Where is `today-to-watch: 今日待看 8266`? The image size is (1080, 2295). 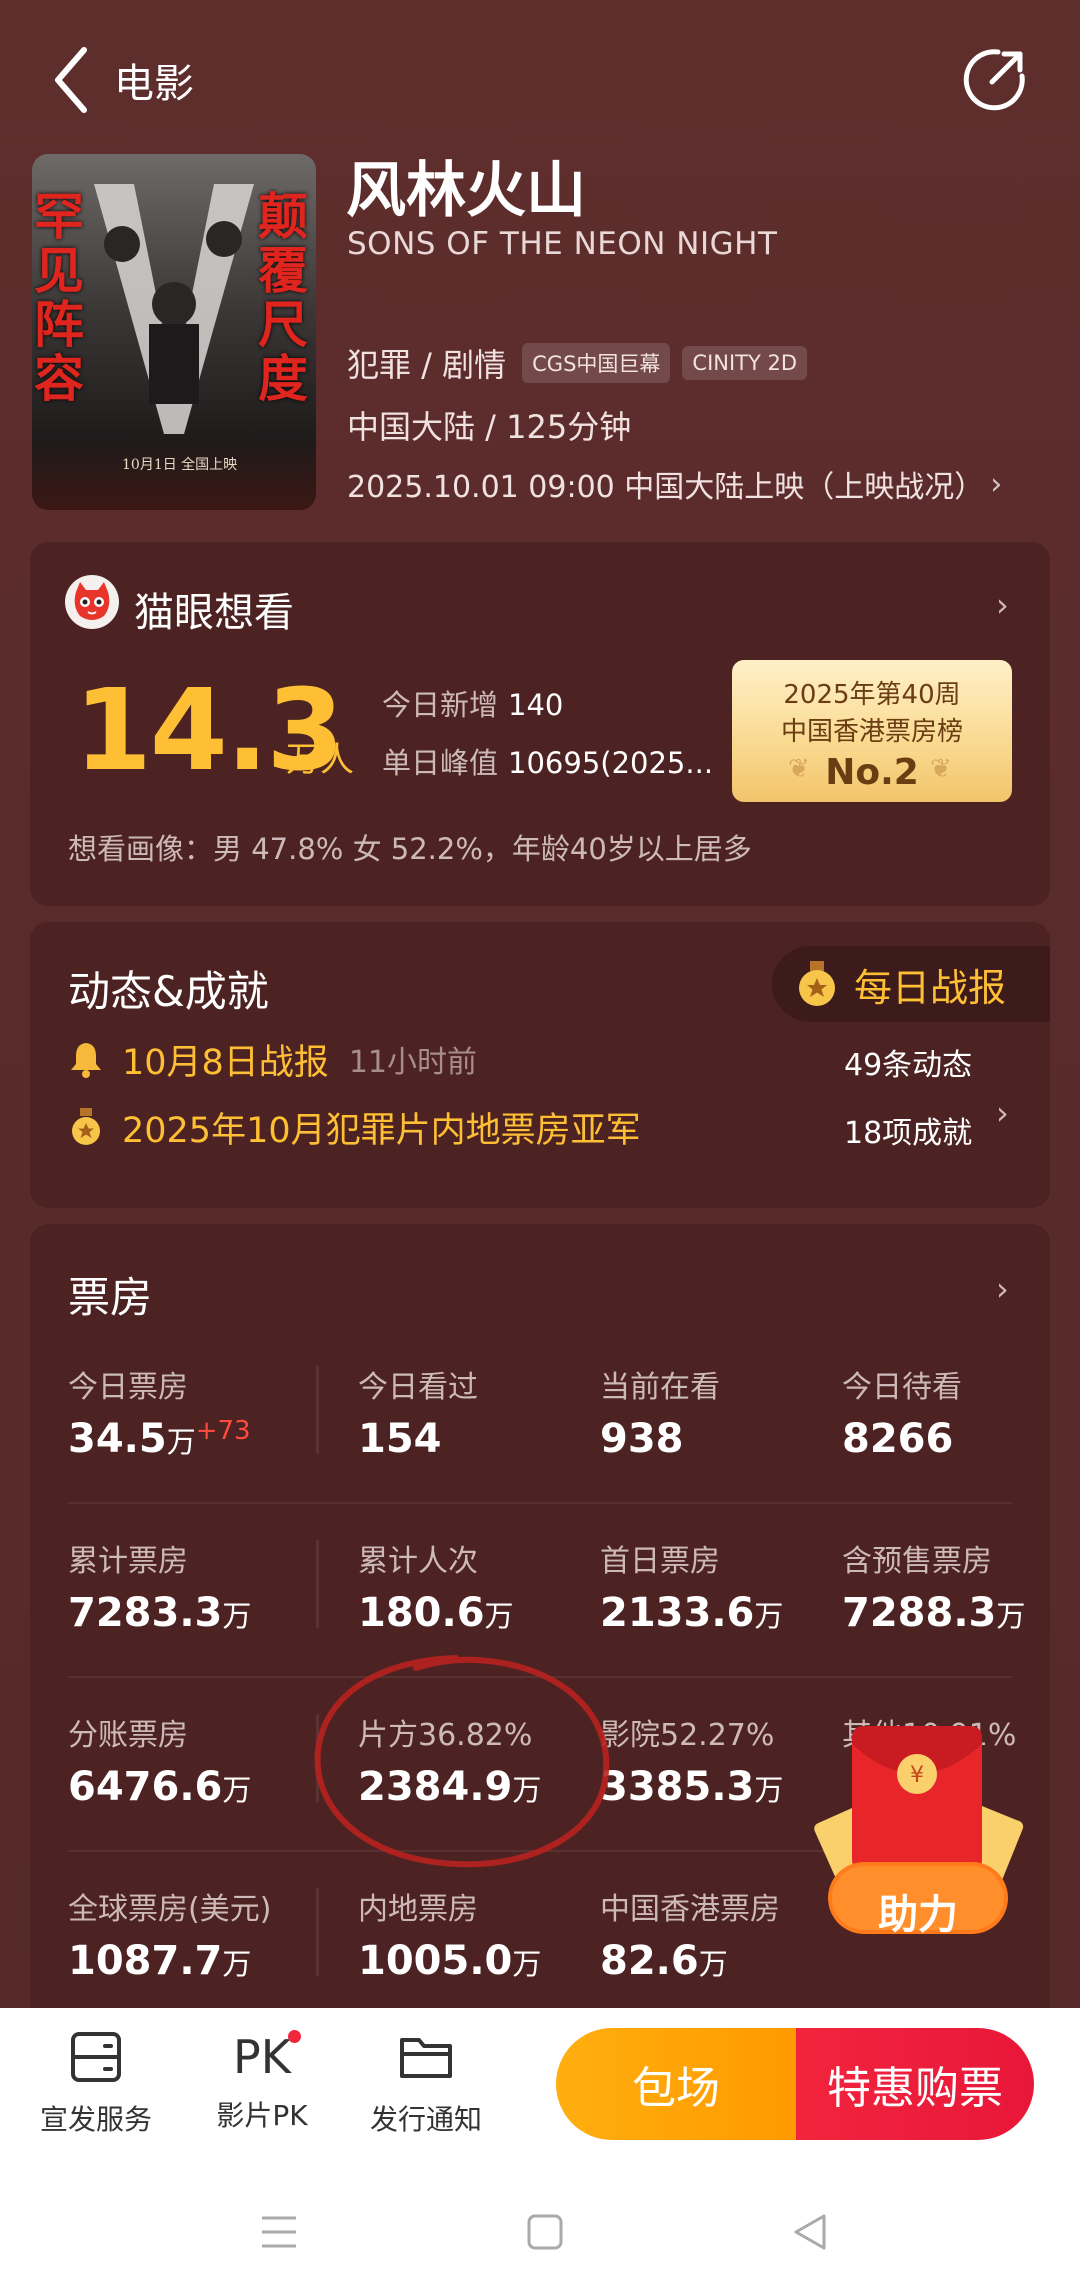
today-to-watch: 今日待看 8266 is located at coordinates (902, 1412).